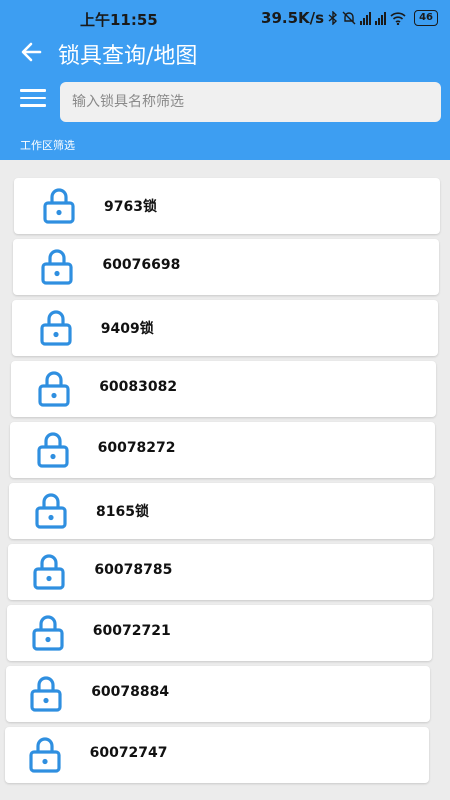  What do you see at coordinates (128, 753) in the screenshot?
I see `lock-name: 60072747` at bounding box center [128, 753].